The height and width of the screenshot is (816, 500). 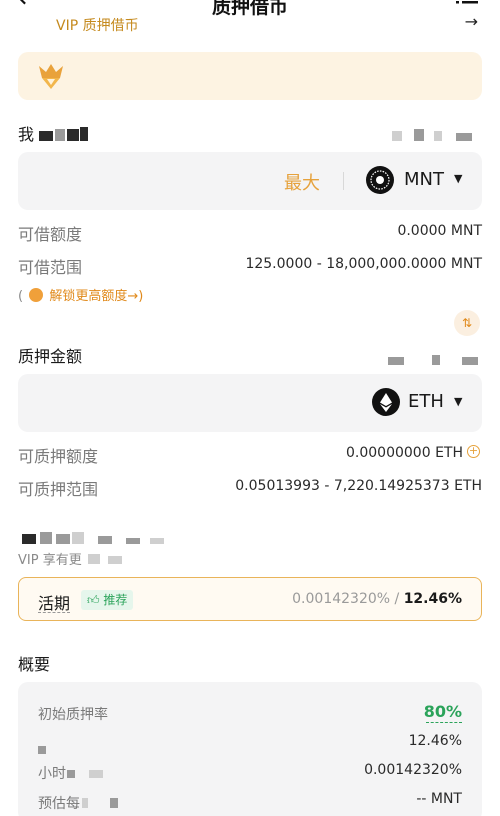 I want to click on divider, so click(x=343, y=181).